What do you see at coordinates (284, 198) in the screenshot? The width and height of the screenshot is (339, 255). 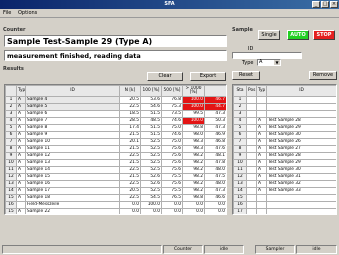 I see `list-item: 15` at bounding box center [284, 198].